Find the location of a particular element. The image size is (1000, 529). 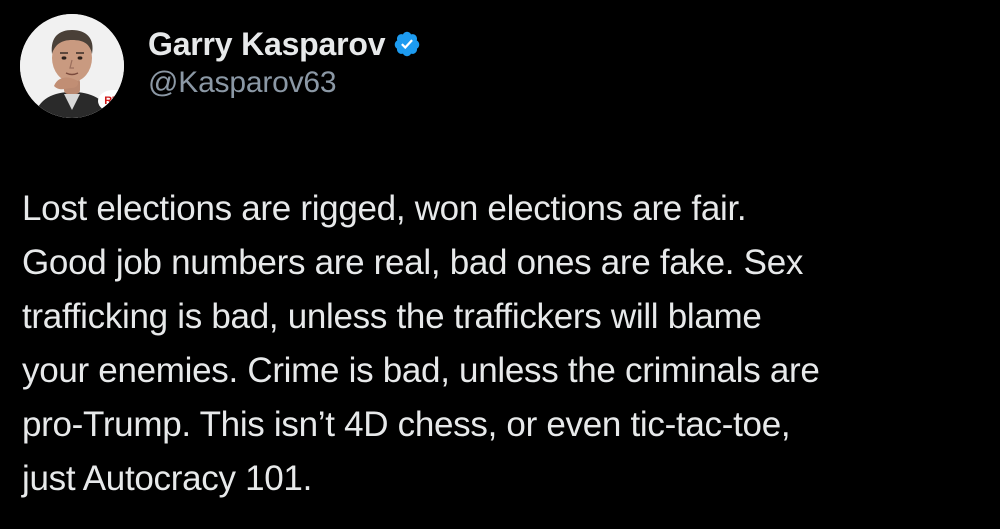

avatar-badge: RDI is located at coordinates (111, 101).